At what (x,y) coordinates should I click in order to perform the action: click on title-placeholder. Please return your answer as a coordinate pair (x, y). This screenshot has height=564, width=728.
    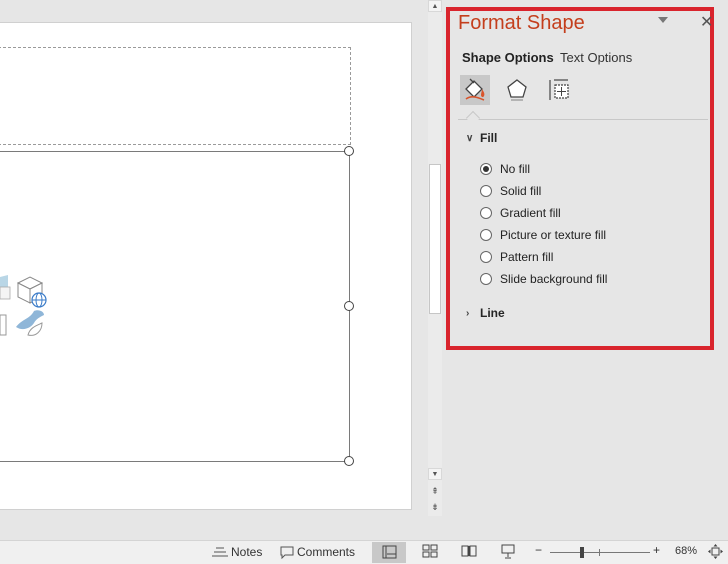
    Looking at the image, I should click on (175, 96).